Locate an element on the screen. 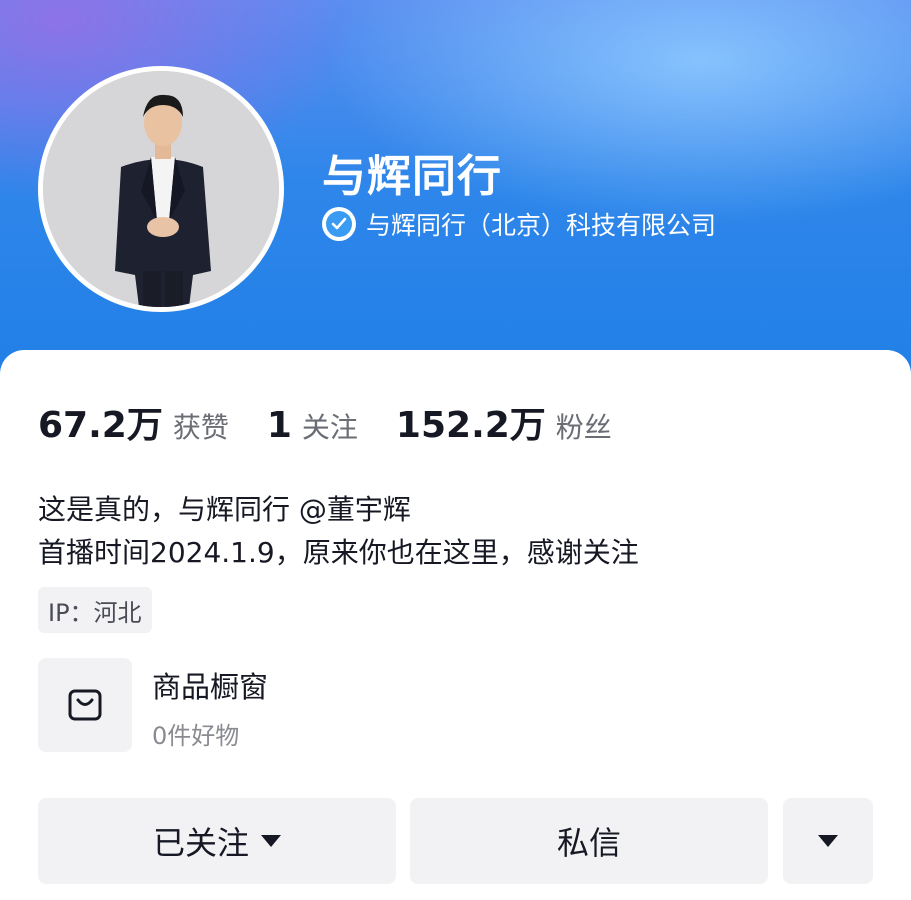  message-button-label: 私信 is located at coordinates (588, 843).